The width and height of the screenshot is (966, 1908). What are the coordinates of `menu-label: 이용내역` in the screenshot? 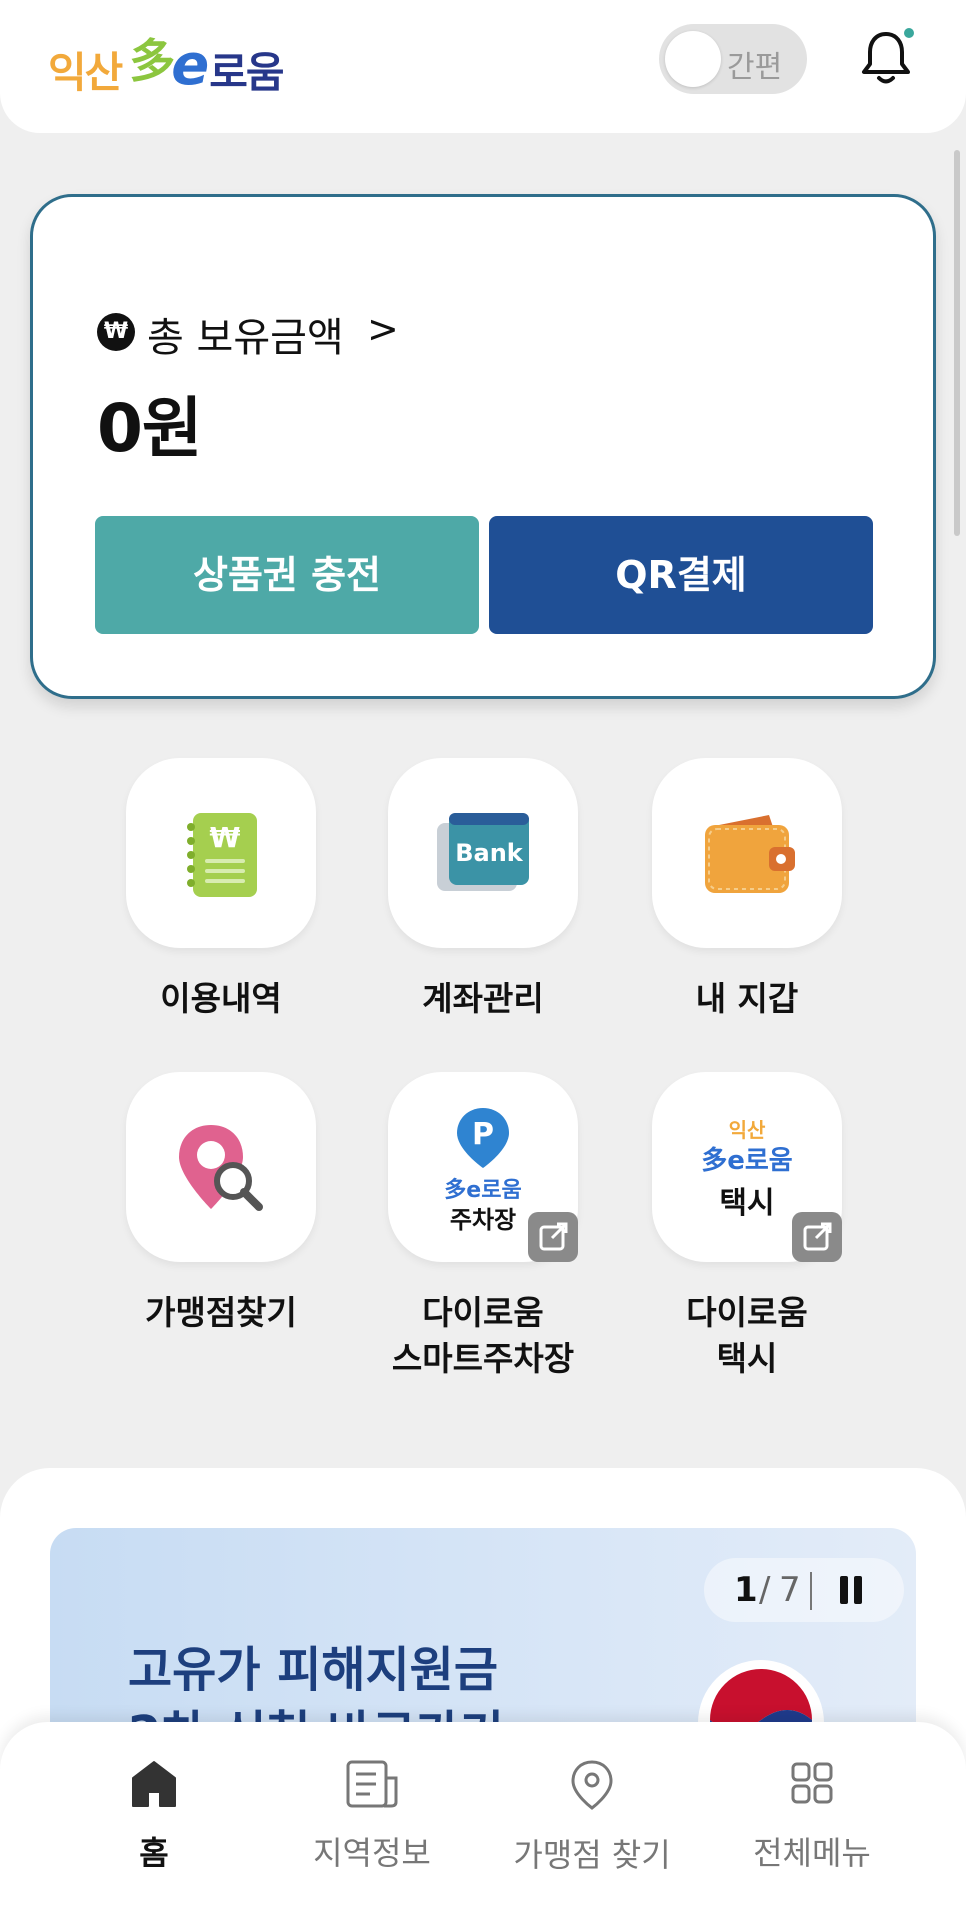 It's located at (221, 998).